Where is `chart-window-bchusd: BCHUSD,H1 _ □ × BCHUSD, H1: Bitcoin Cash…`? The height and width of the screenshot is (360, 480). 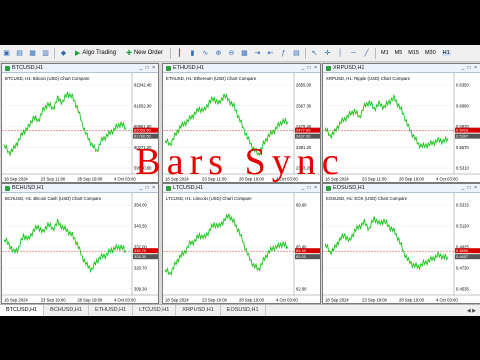
chart-window-bchusd: BCHUSD,H1 _ □ × BCHUSD, H1: Bitcoin Cash… is located at coordinates (80, 243).